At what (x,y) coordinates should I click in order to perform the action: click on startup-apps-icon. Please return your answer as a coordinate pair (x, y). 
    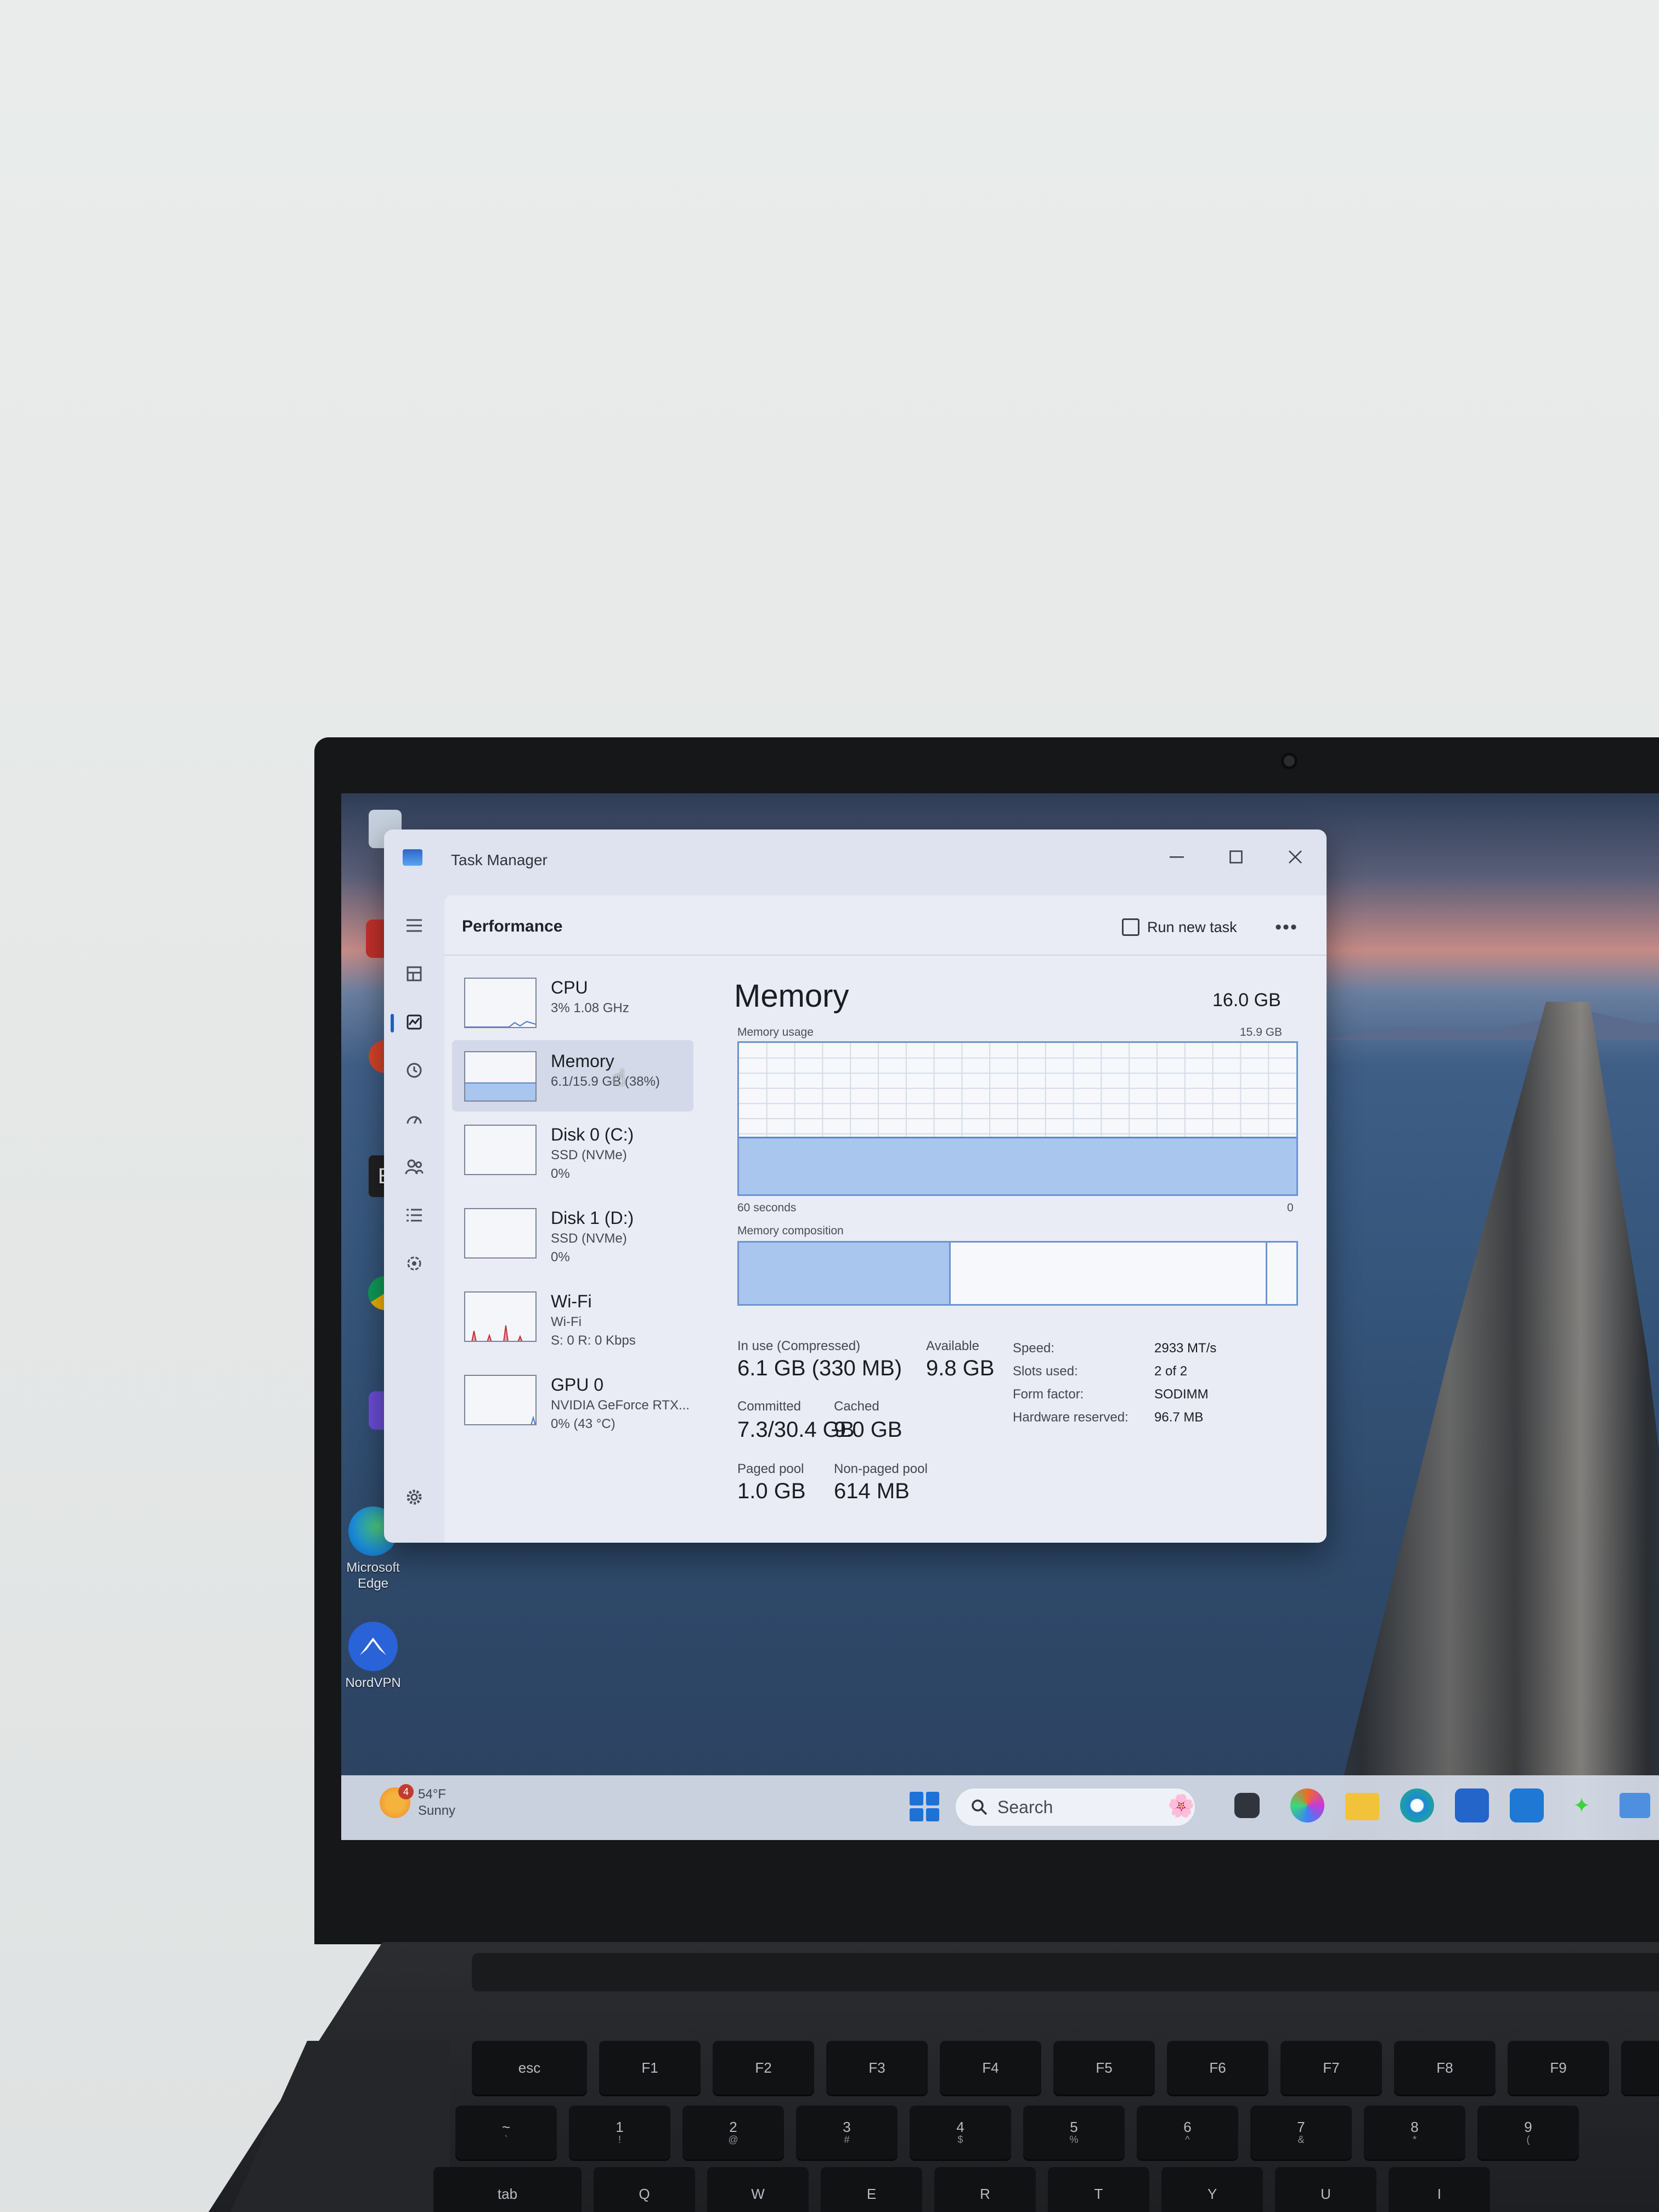
    Looking at the image, I should click on (414, 1118).